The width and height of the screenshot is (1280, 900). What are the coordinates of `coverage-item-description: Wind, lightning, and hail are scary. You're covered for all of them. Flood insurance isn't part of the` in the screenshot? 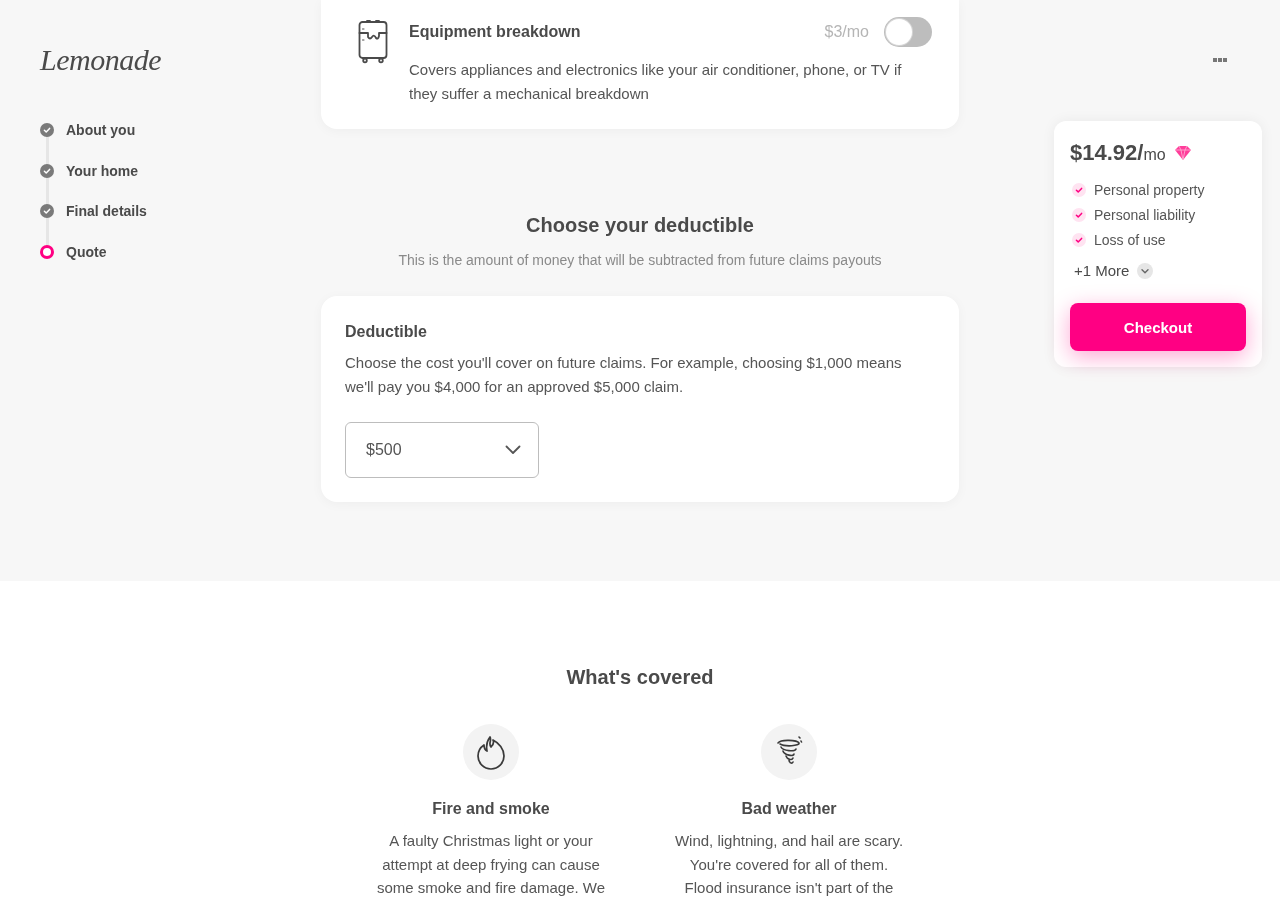 It's located at (789, 864).